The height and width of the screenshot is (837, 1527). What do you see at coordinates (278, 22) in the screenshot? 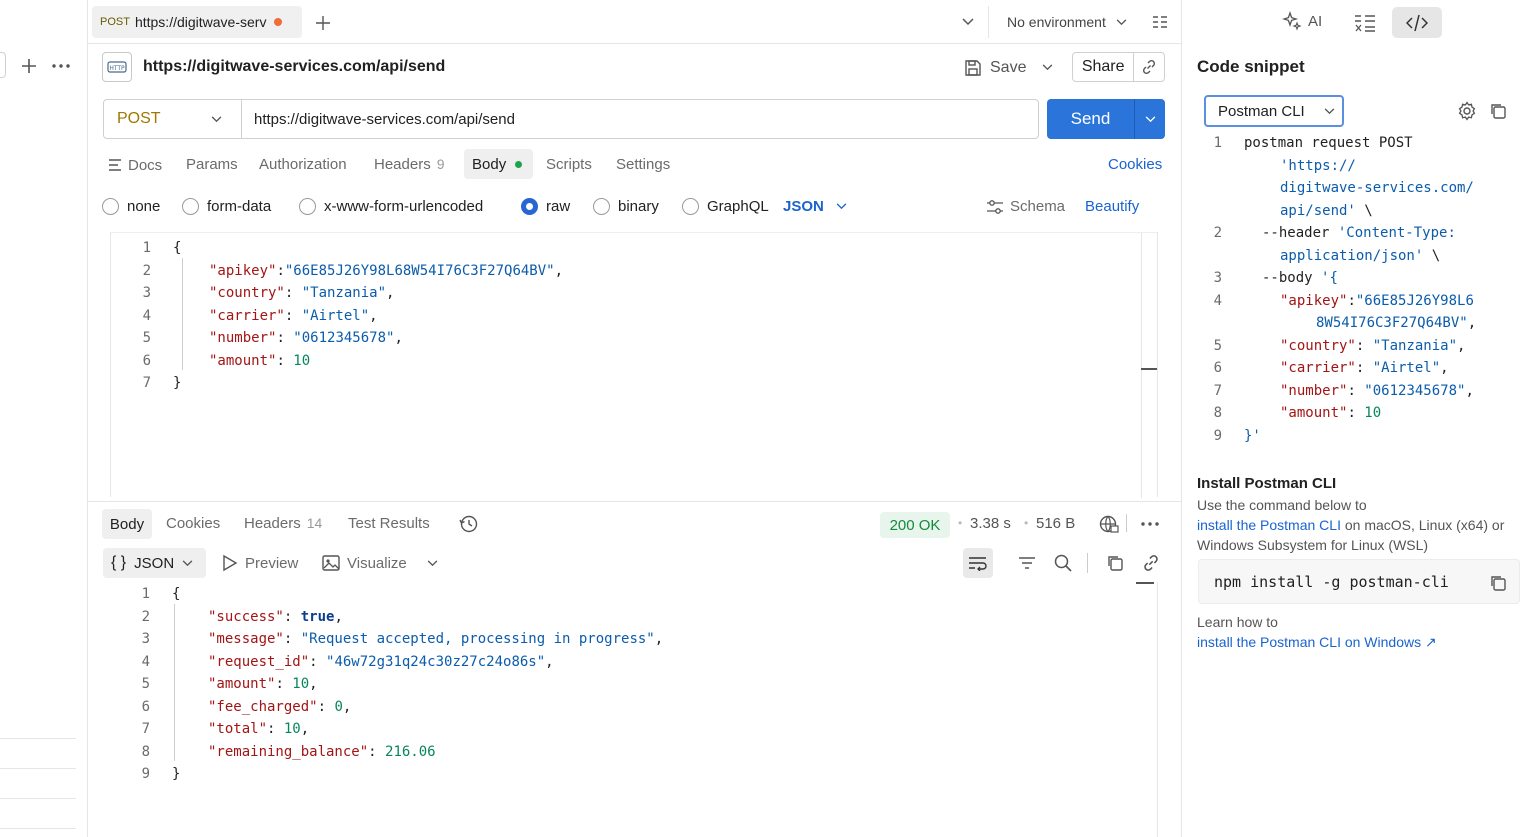
I see `unsaved-dot` at bounding box center [278, 22].